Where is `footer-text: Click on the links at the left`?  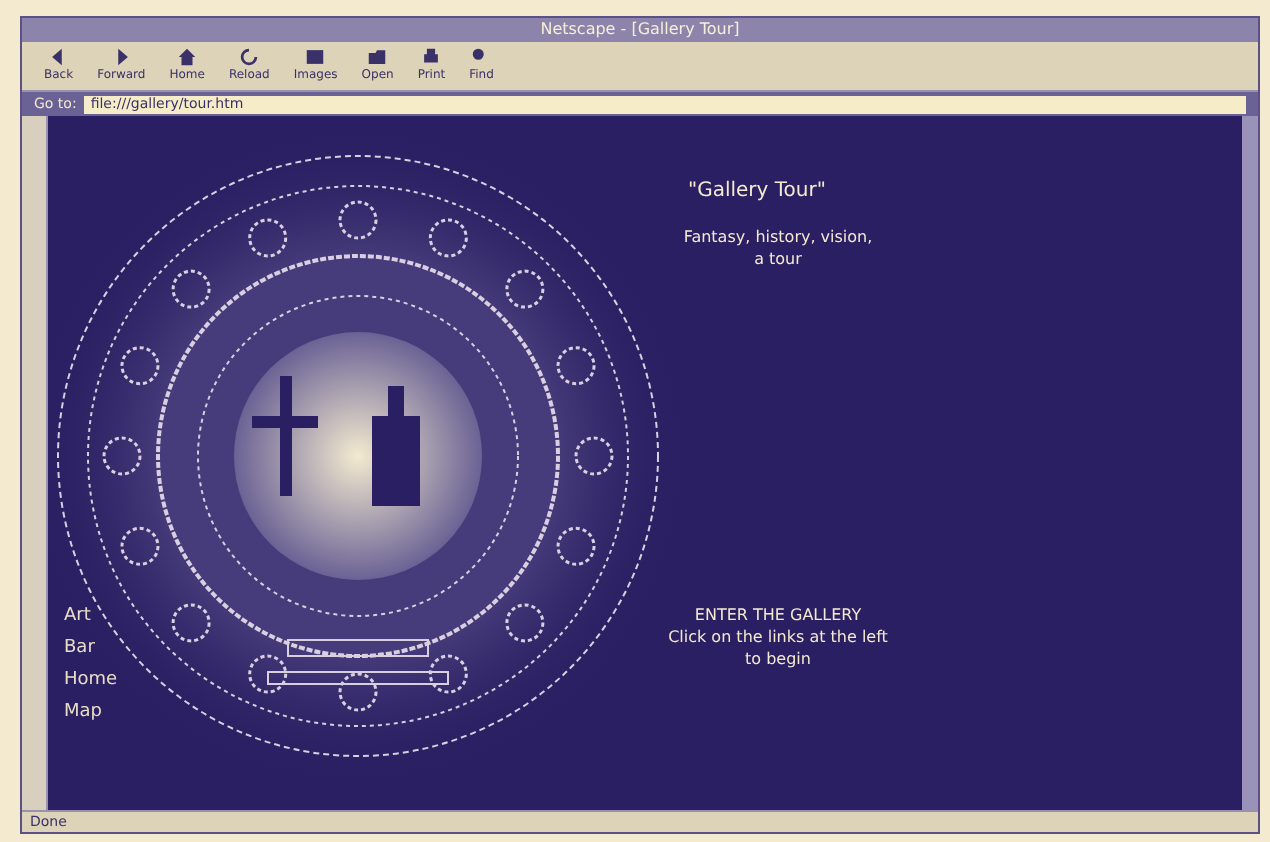 footer-text: Click on the links at the left is located at coordinates (778, 637).